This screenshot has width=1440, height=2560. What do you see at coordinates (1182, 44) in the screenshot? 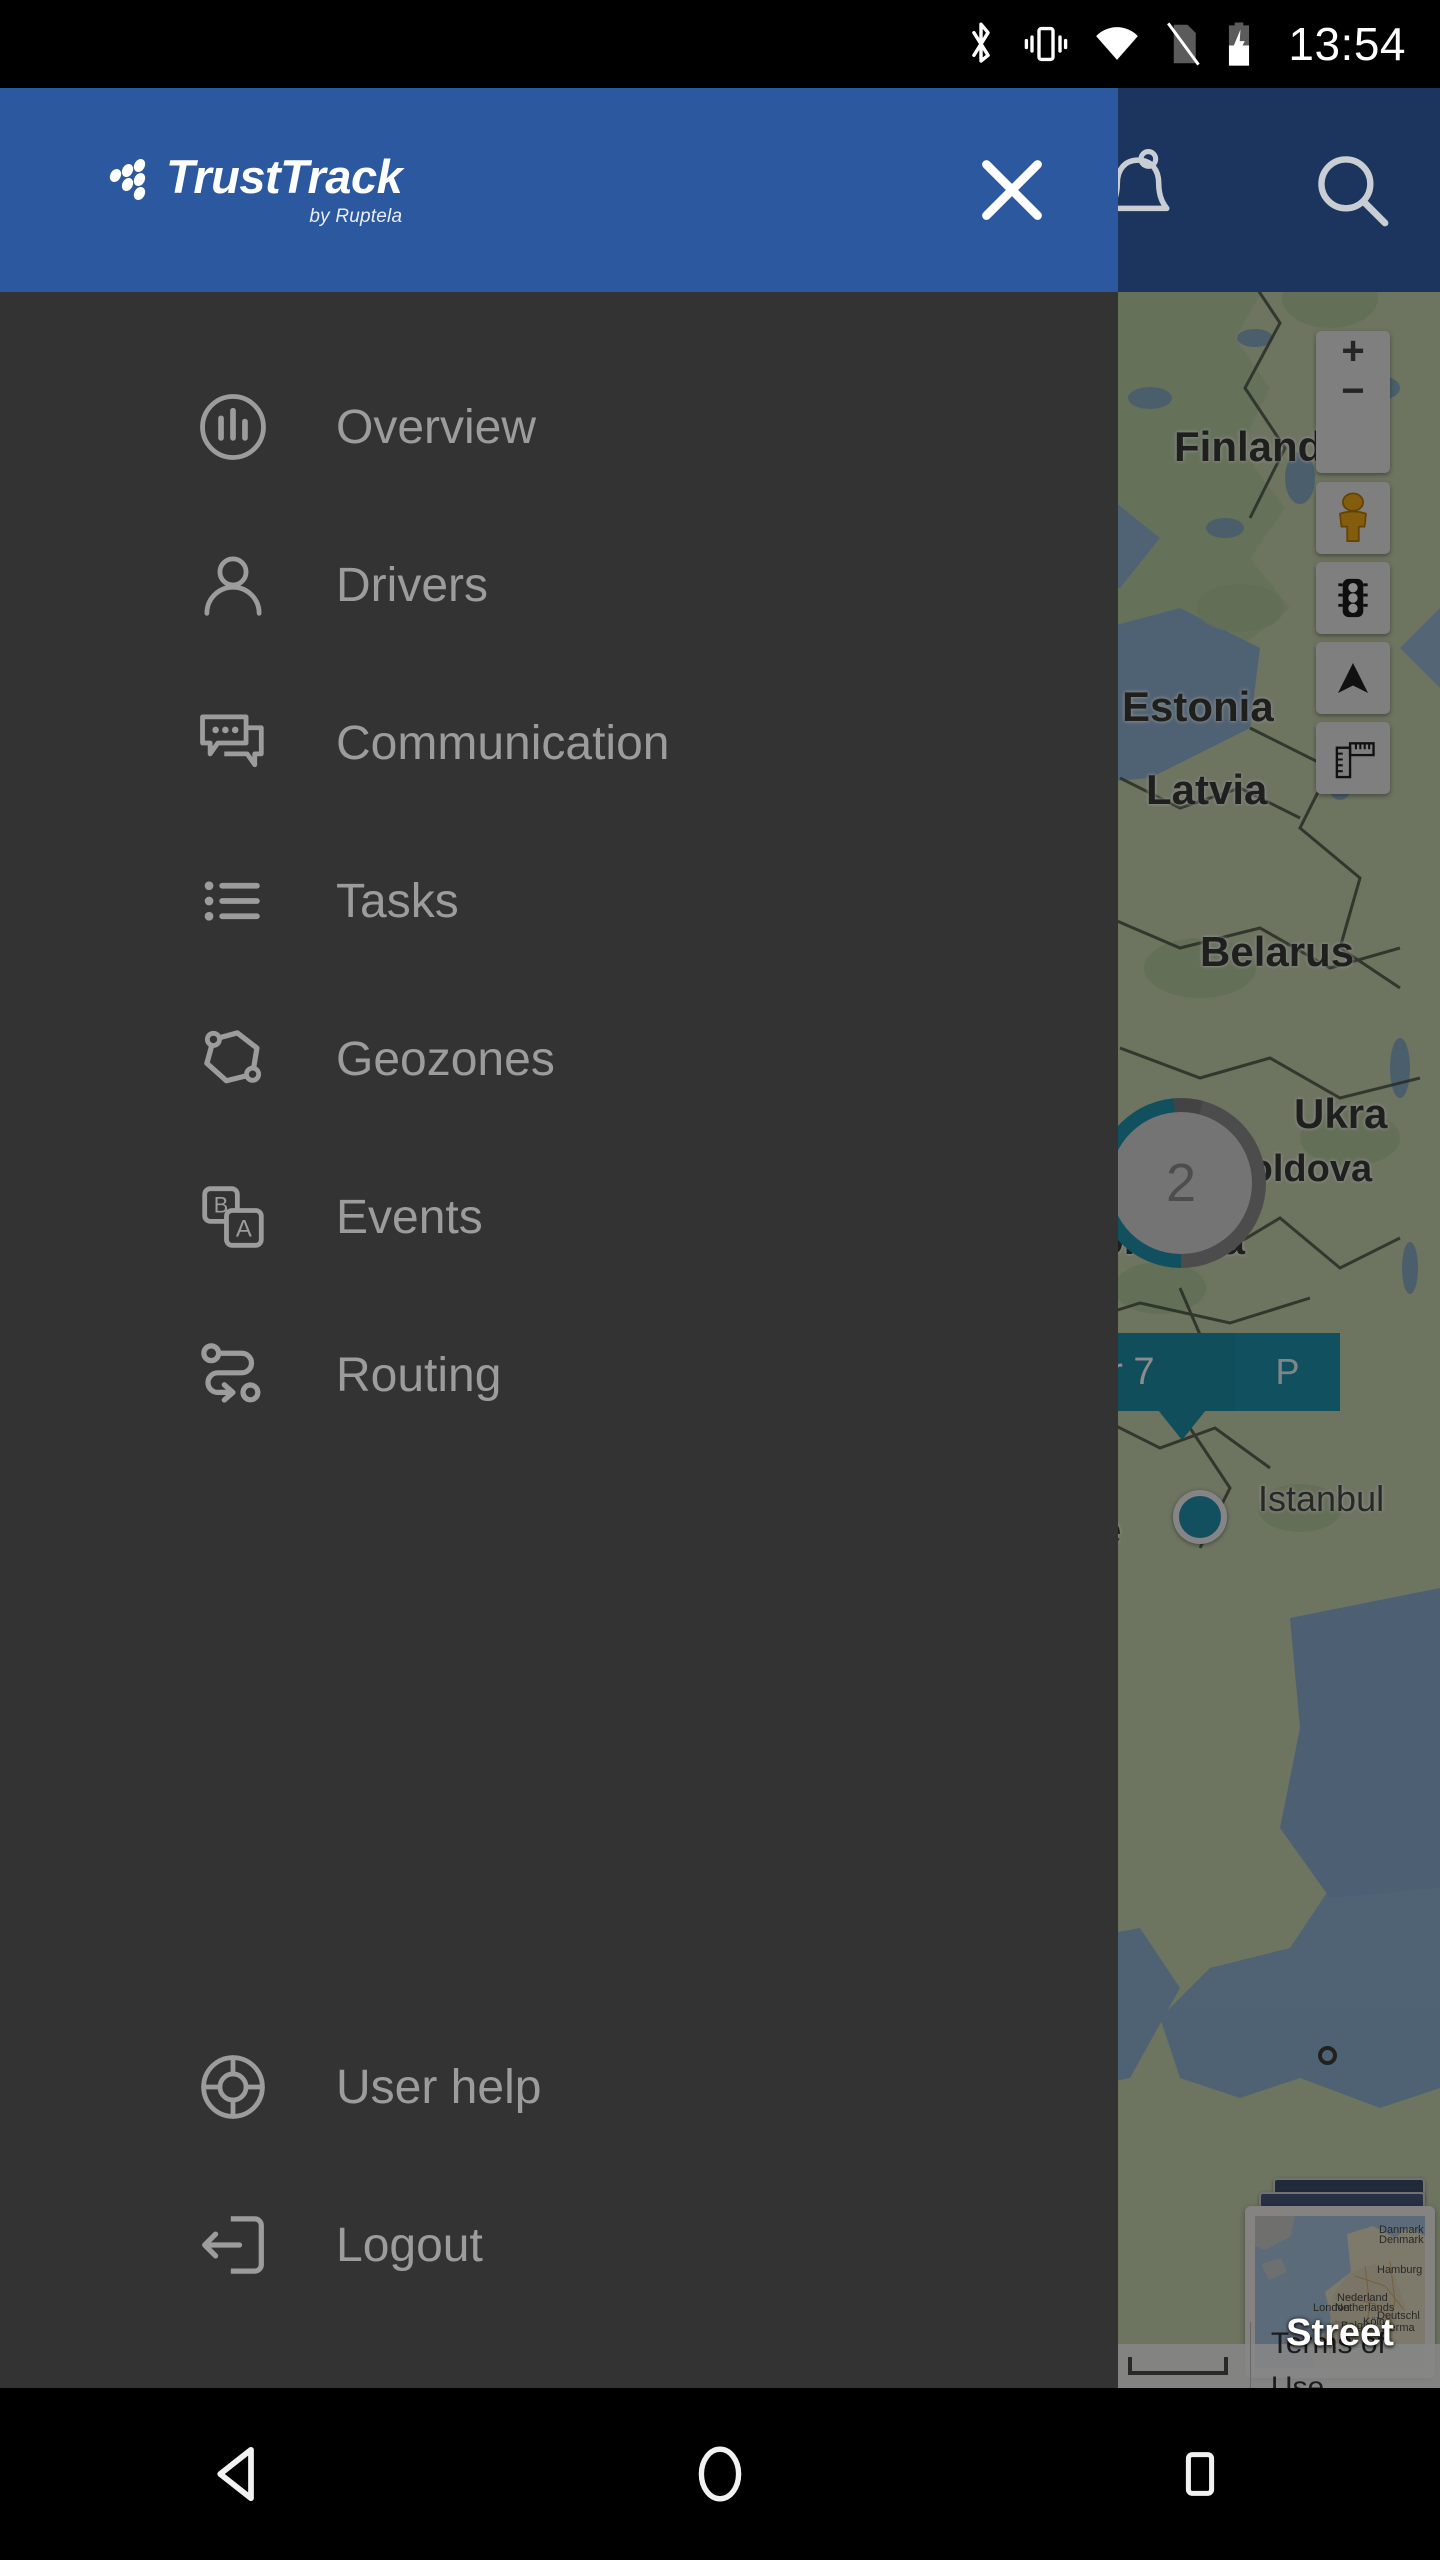
I see `sim-off-icon` at bounding box center [1182, 44].